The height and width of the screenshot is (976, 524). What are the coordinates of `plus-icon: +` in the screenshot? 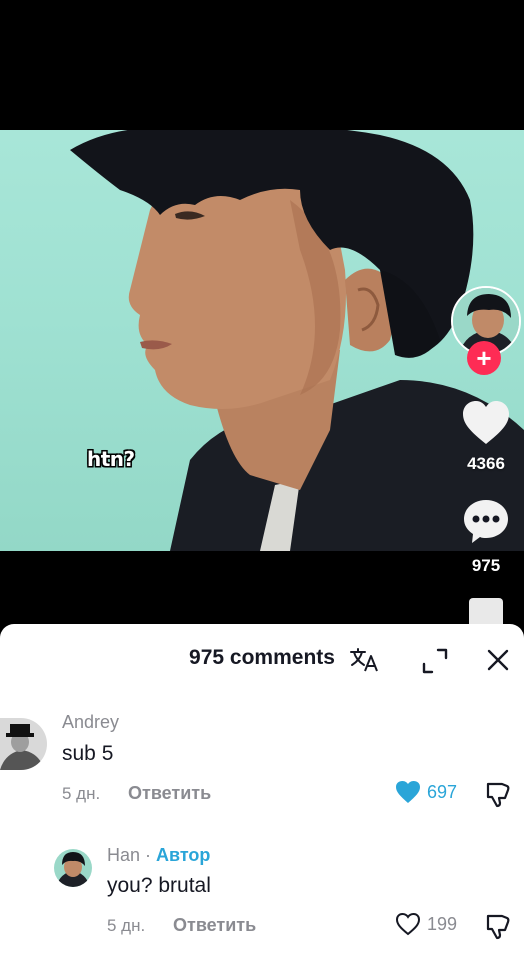 It's located at (484, 358).